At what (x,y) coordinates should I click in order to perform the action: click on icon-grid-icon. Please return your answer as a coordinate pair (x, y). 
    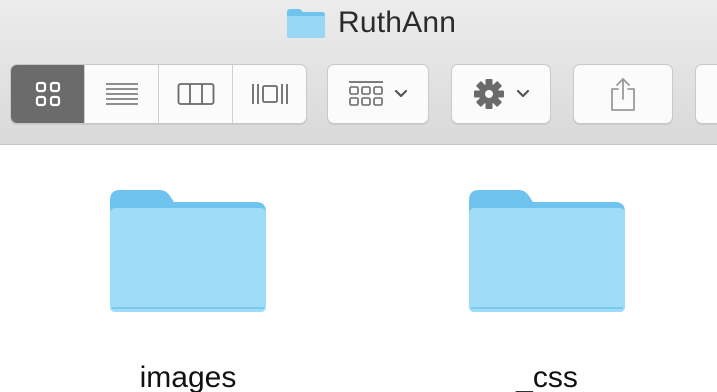
    Looking at the image, I should click on (48, 94).